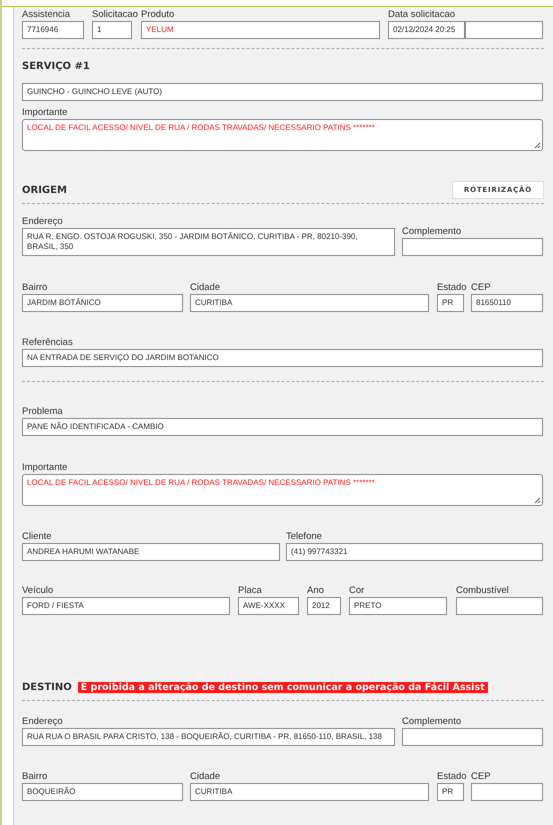  Describe the element at coordinates (38, 591) in the screenshot. I see `field-label: Veículo` at that location.